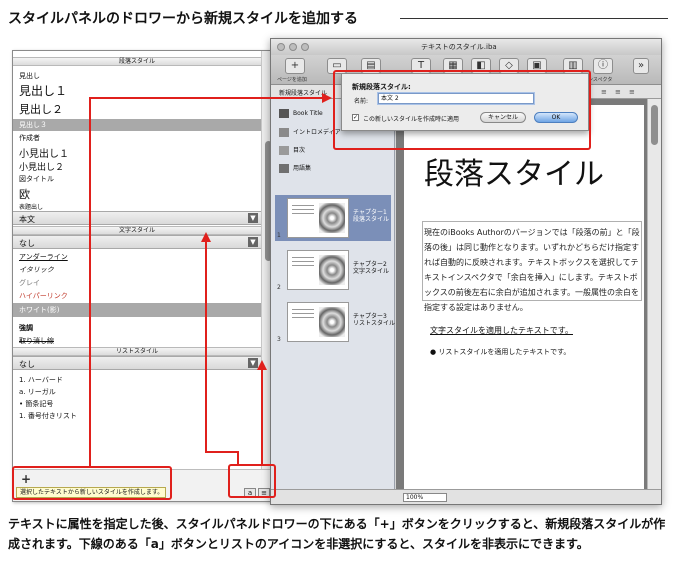 This screenshot has height=583, width=678. I want to click on paragraph-style-item-selected: 見出し３, so click(137, 125).